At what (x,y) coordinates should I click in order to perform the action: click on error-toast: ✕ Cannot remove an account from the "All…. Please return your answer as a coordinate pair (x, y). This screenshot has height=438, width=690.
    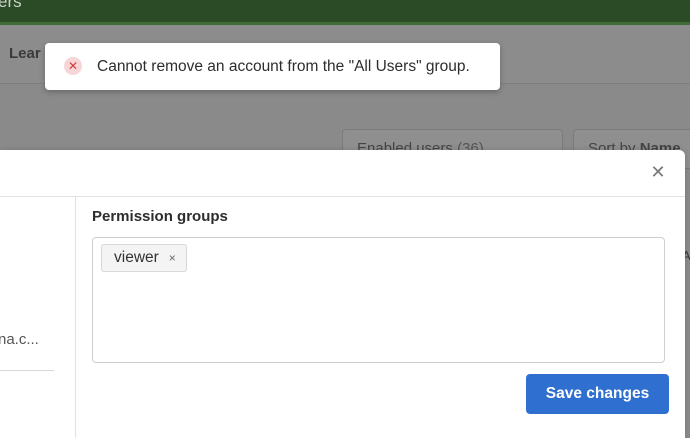
    Looking at the image, I should click on (272, 66).